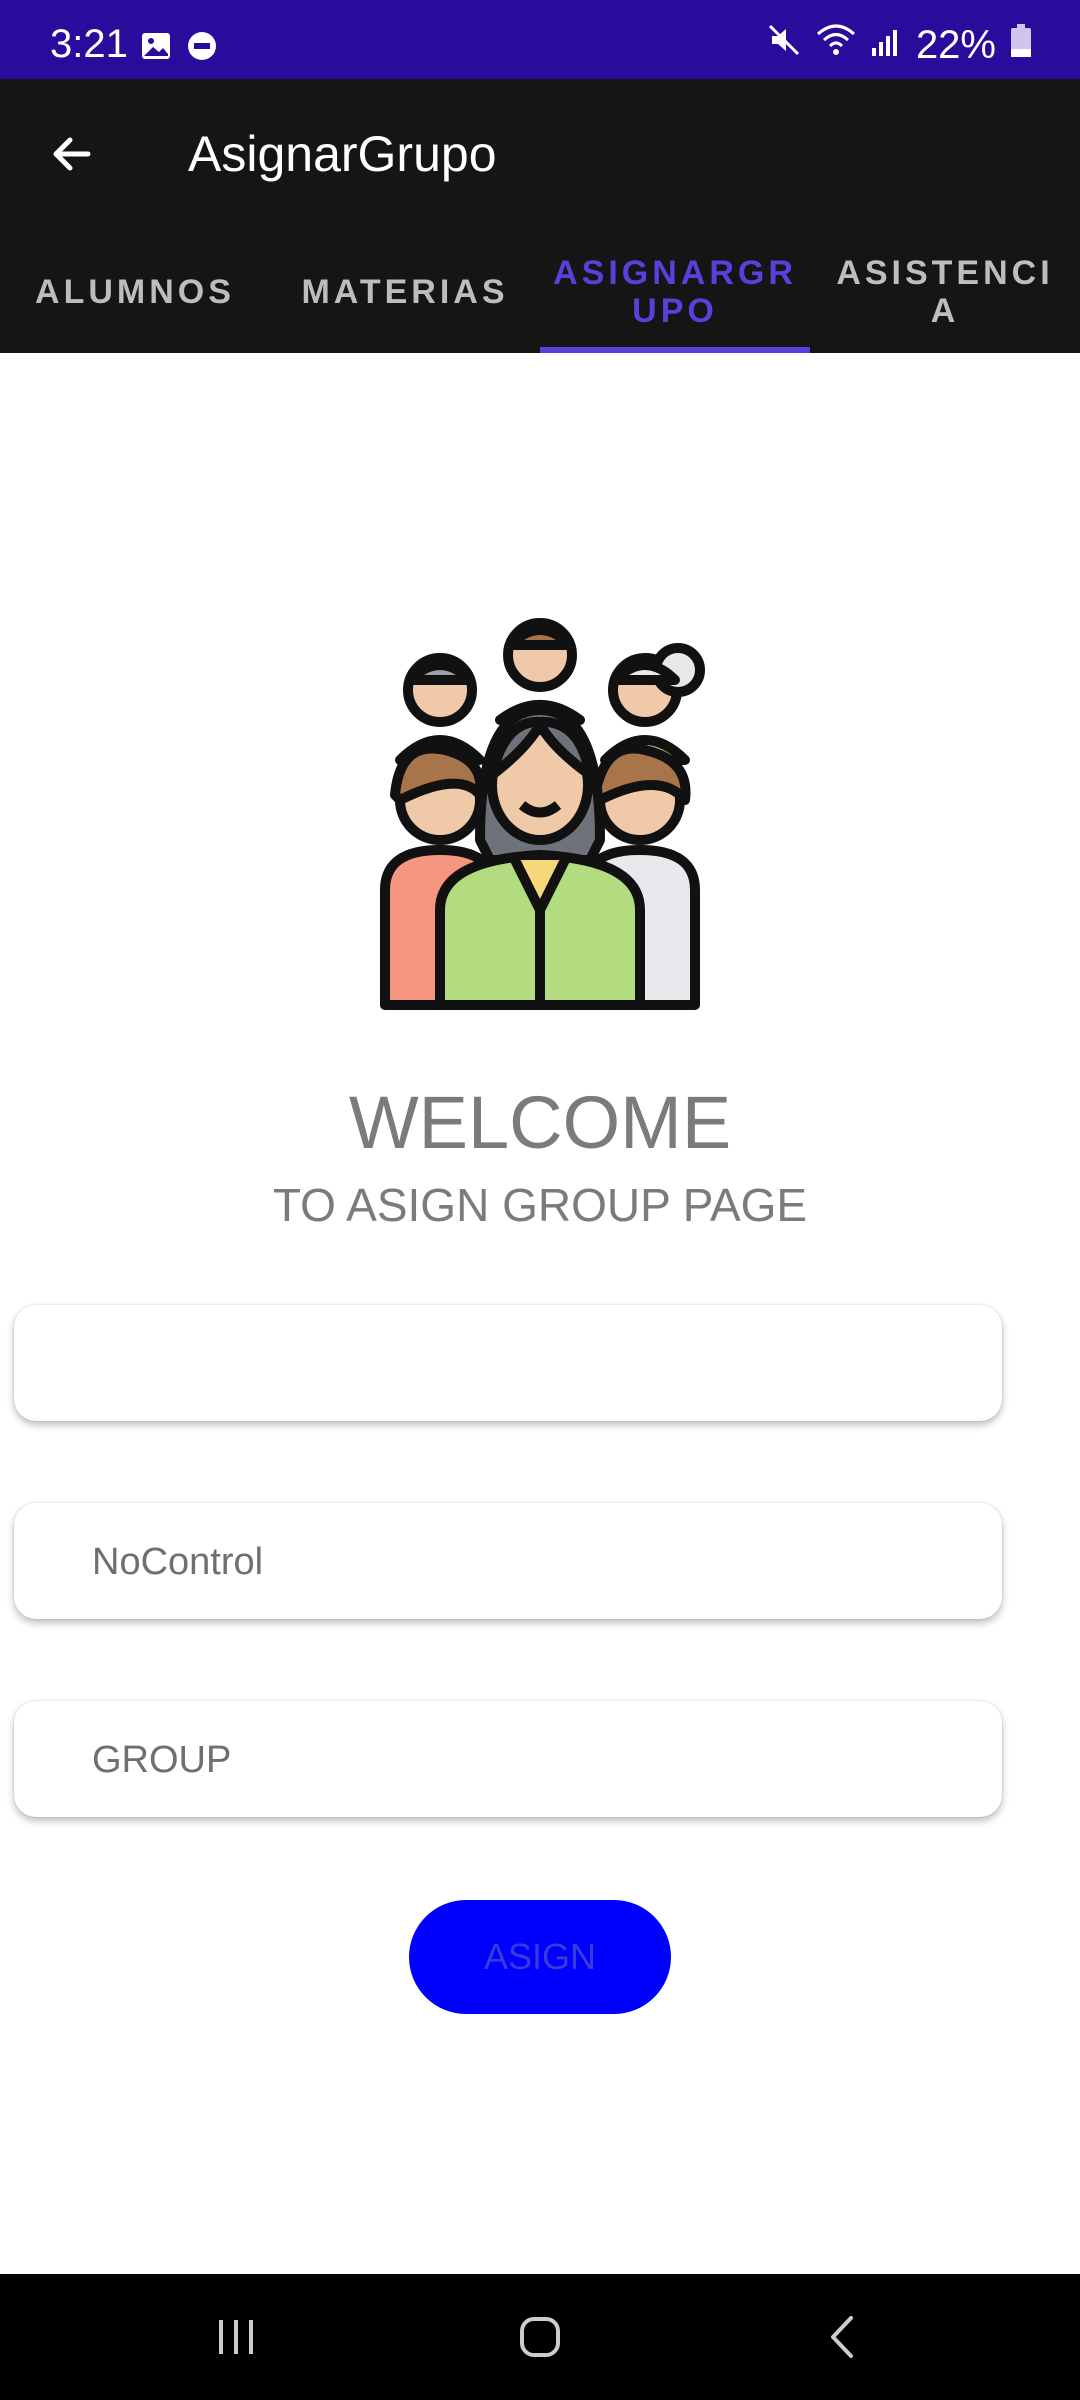 This screenshot has height=2400, width=1080. Describe the element at coordinates (532, 1364) in the screenshot. I see `first-input` at that location.